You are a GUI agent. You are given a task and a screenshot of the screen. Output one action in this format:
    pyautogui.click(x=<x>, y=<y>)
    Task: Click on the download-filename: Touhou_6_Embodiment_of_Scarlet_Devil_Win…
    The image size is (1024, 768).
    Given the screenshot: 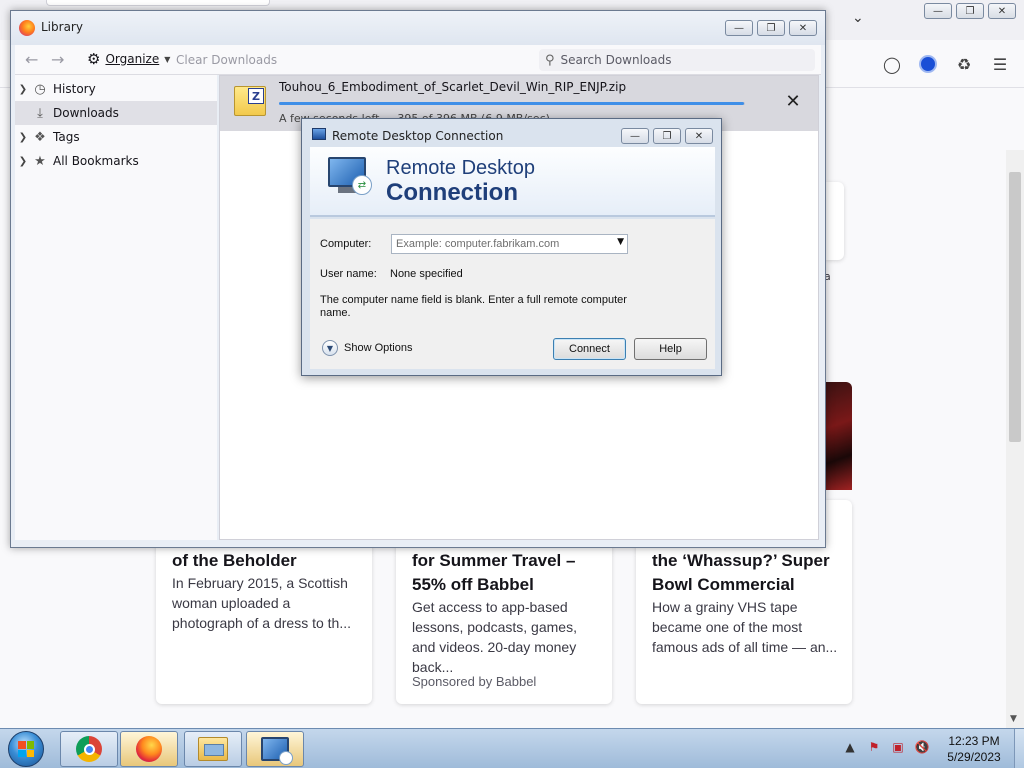 What is the action you would take?
    pyautogui.click(x=453, y=87)
    